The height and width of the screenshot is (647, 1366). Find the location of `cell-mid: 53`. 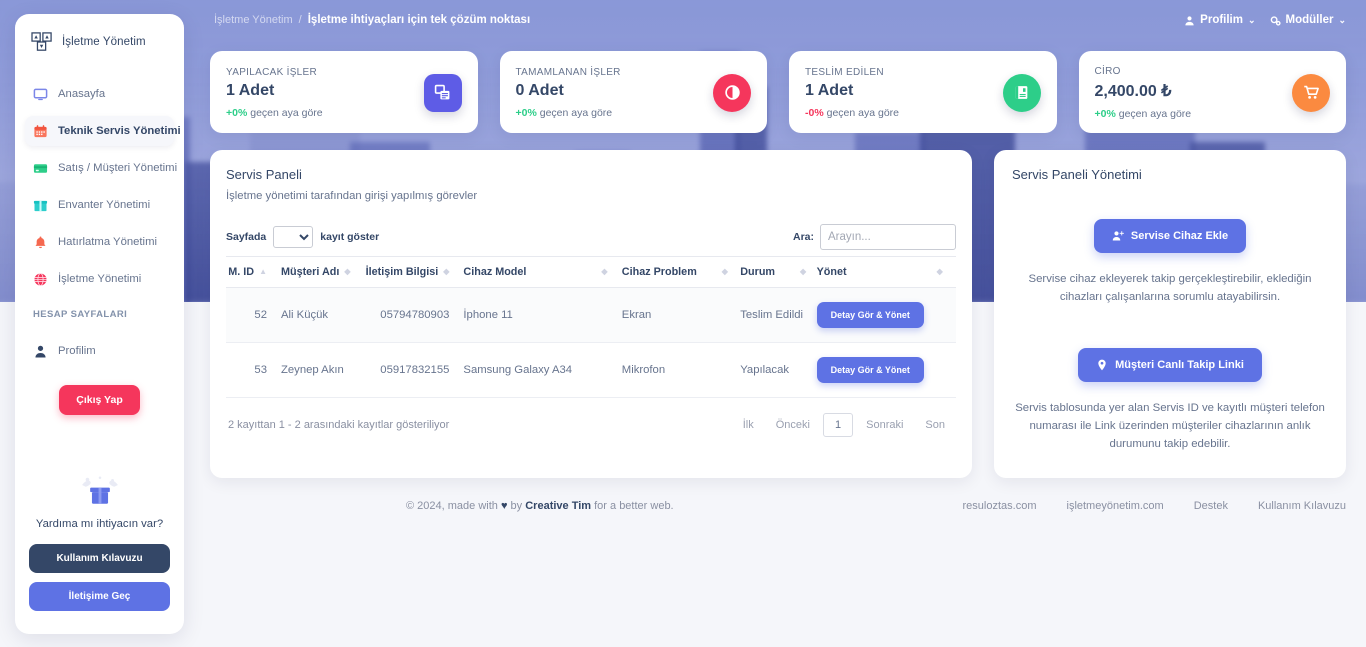

cell-mid: 53 is located at coordinates (251, 370).